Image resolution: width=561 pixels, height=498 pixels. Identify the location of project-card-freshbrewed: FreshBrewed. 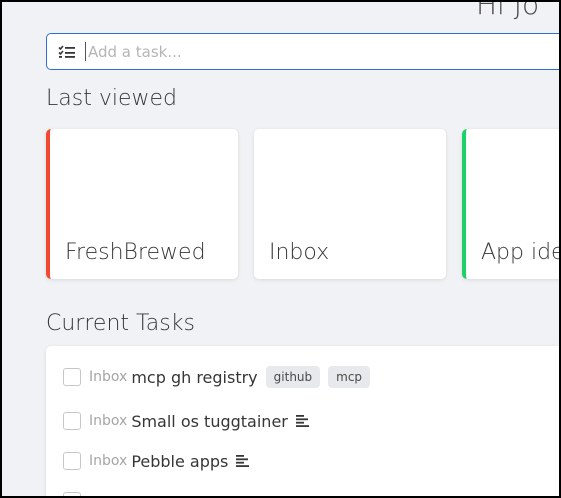
(142, 204).